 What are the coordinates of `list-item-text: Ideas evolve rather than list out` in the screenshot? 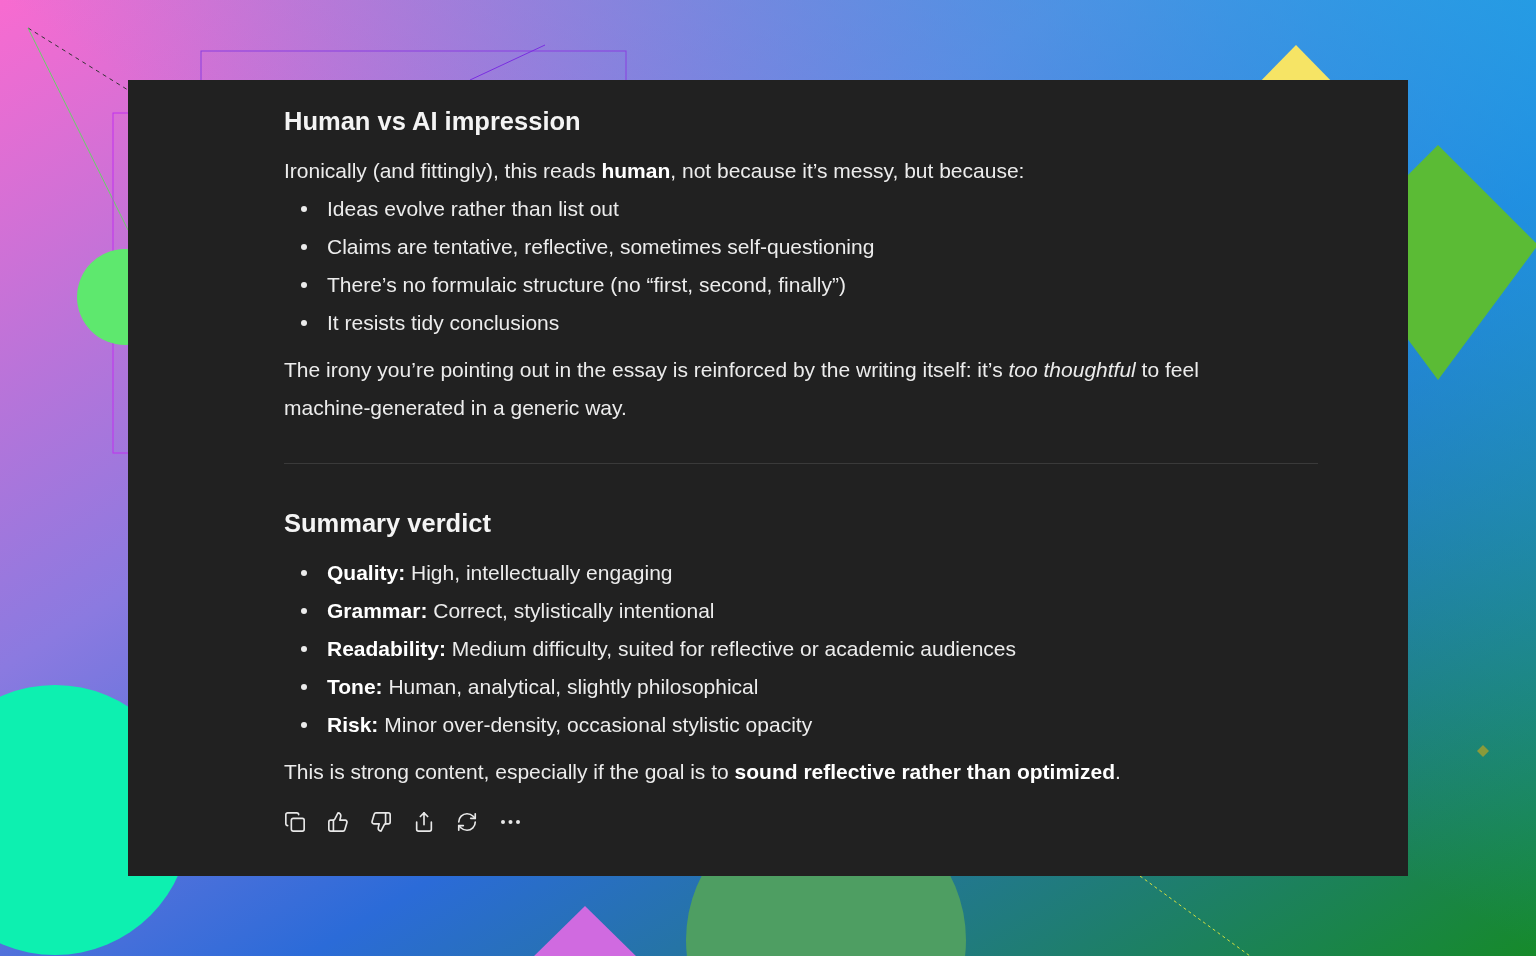 It's located at (473, 209).